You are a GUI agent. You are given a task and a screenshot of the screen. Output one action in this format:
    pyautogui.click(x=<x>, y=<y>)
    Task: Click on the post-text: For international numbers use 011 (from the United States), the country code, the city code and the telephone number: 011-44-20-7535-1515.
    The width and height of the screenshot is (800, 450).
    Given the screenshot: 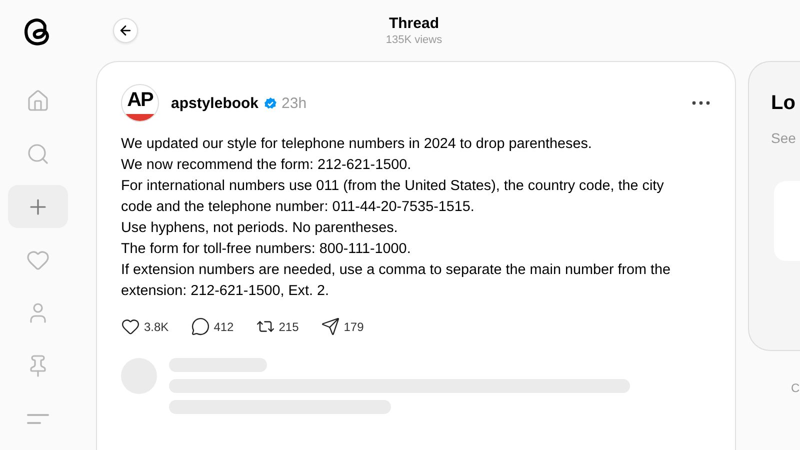 What is the action you would take?
    pyautogui.click(x=393, y=197)
    